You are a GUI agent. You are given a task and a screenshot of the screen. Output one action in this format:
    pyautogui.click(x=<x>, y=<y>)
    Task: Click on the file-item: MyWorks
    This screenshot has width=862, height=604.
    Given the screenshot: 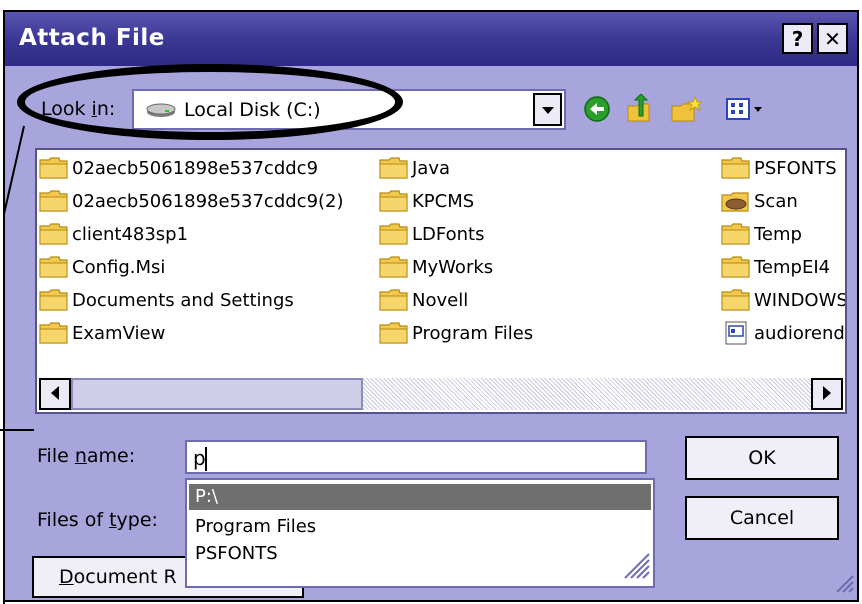 What is the action you would take?
    pyautogui.click(x=436, y=267)
    